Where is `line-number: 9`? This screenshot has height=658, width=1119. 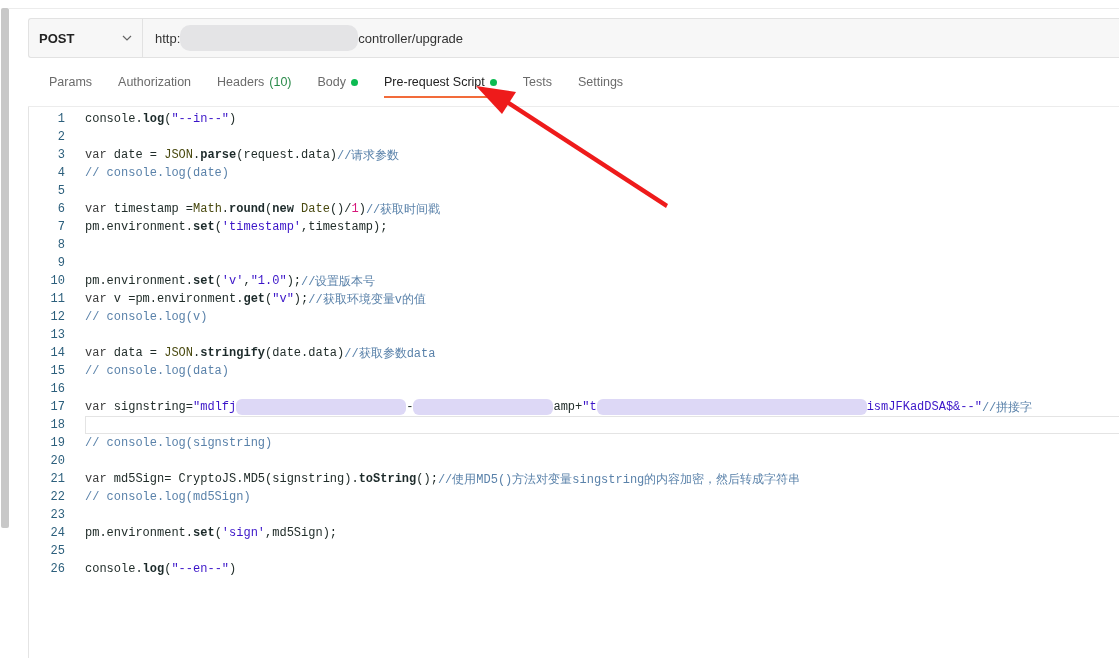 line-number: 9 is located at coordinates (61, 263).